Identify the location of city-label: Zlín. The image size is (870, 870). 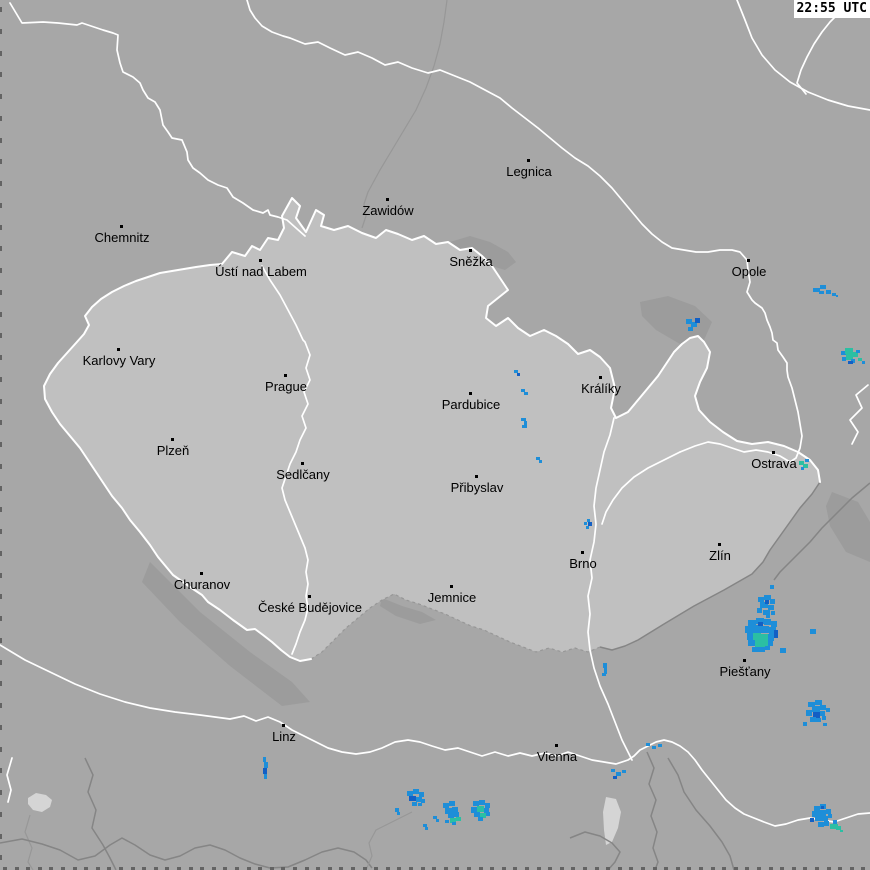
(720, 555).